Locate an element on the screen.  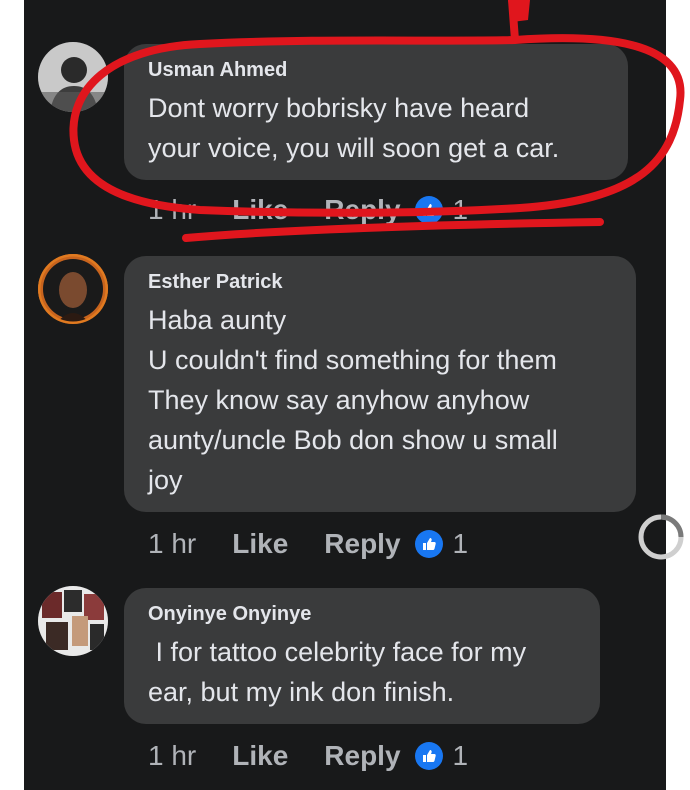
comment-author: Esther Patrick is located at coordinates (380, 282).